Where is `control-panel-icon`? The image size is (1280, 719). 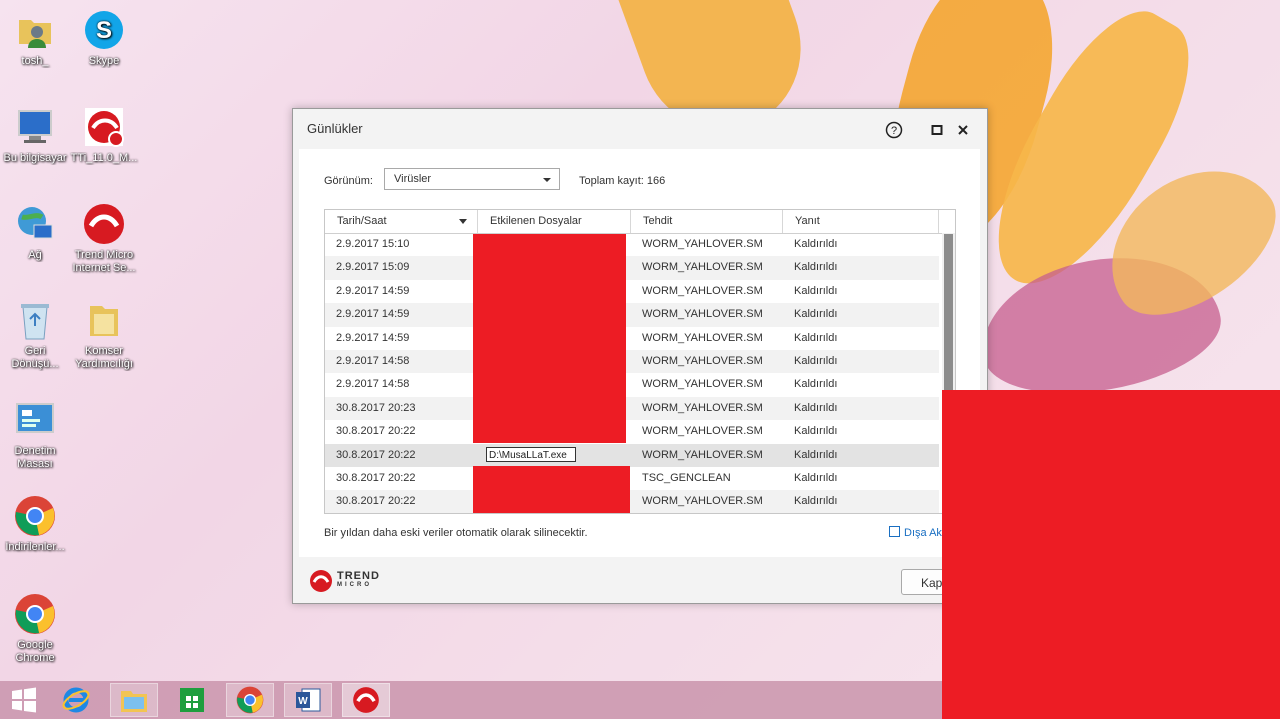
control-panel-icon is located at coordinates (35, 420).